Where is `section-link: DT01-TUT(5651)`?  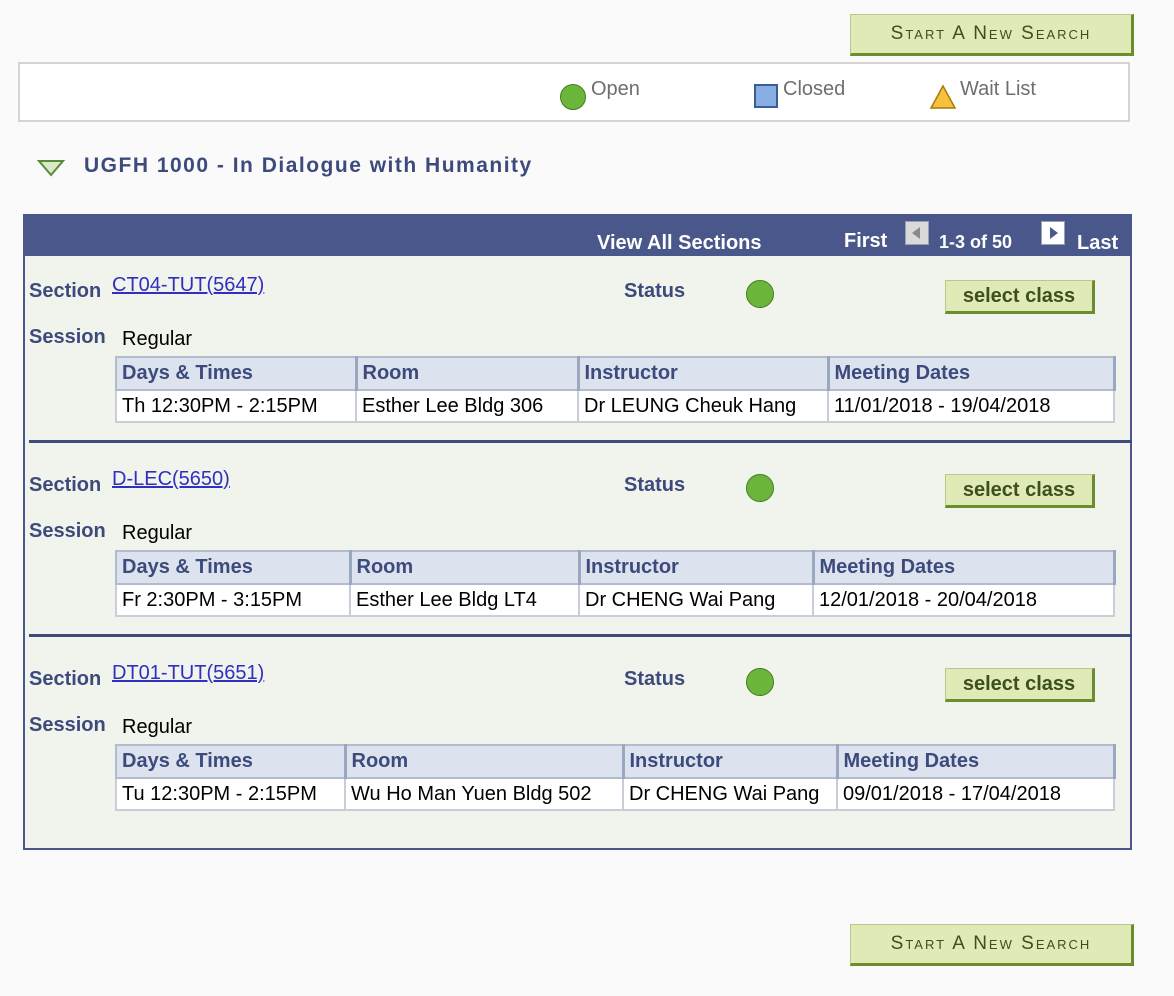
section-link: DT01-TUT(5651) is located at coordinates (188, 673).